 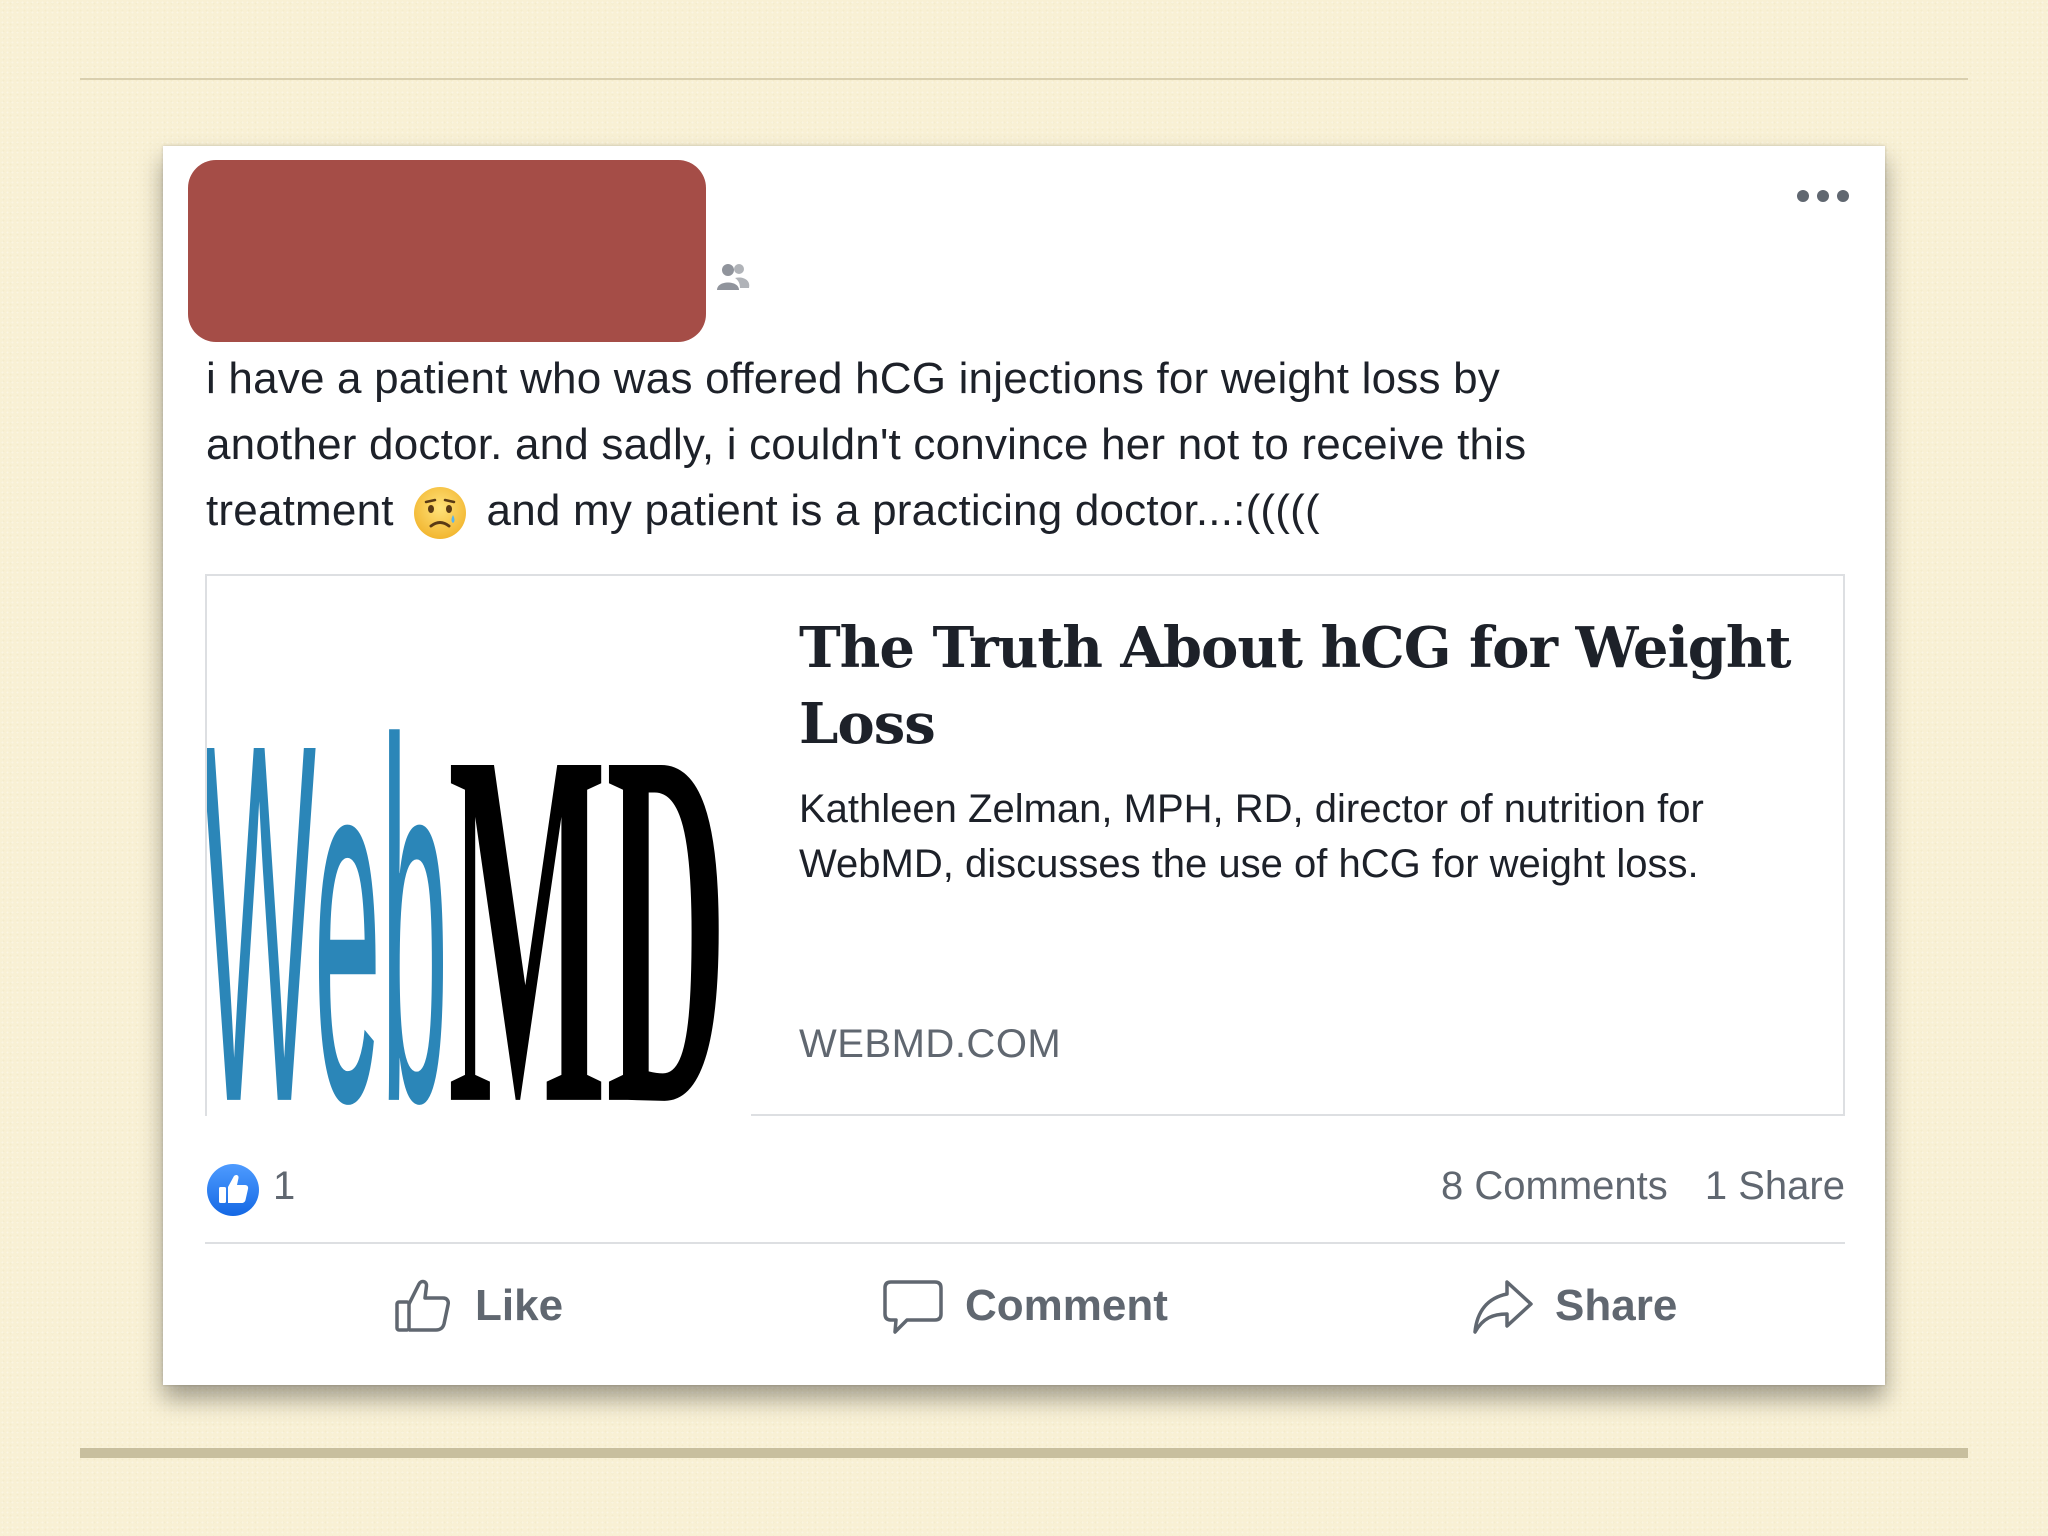 What do you see at coordinates (1616, 1305) in the screenshot?
I see `share-button-label: Share` at bounding box center [1616, 1305].